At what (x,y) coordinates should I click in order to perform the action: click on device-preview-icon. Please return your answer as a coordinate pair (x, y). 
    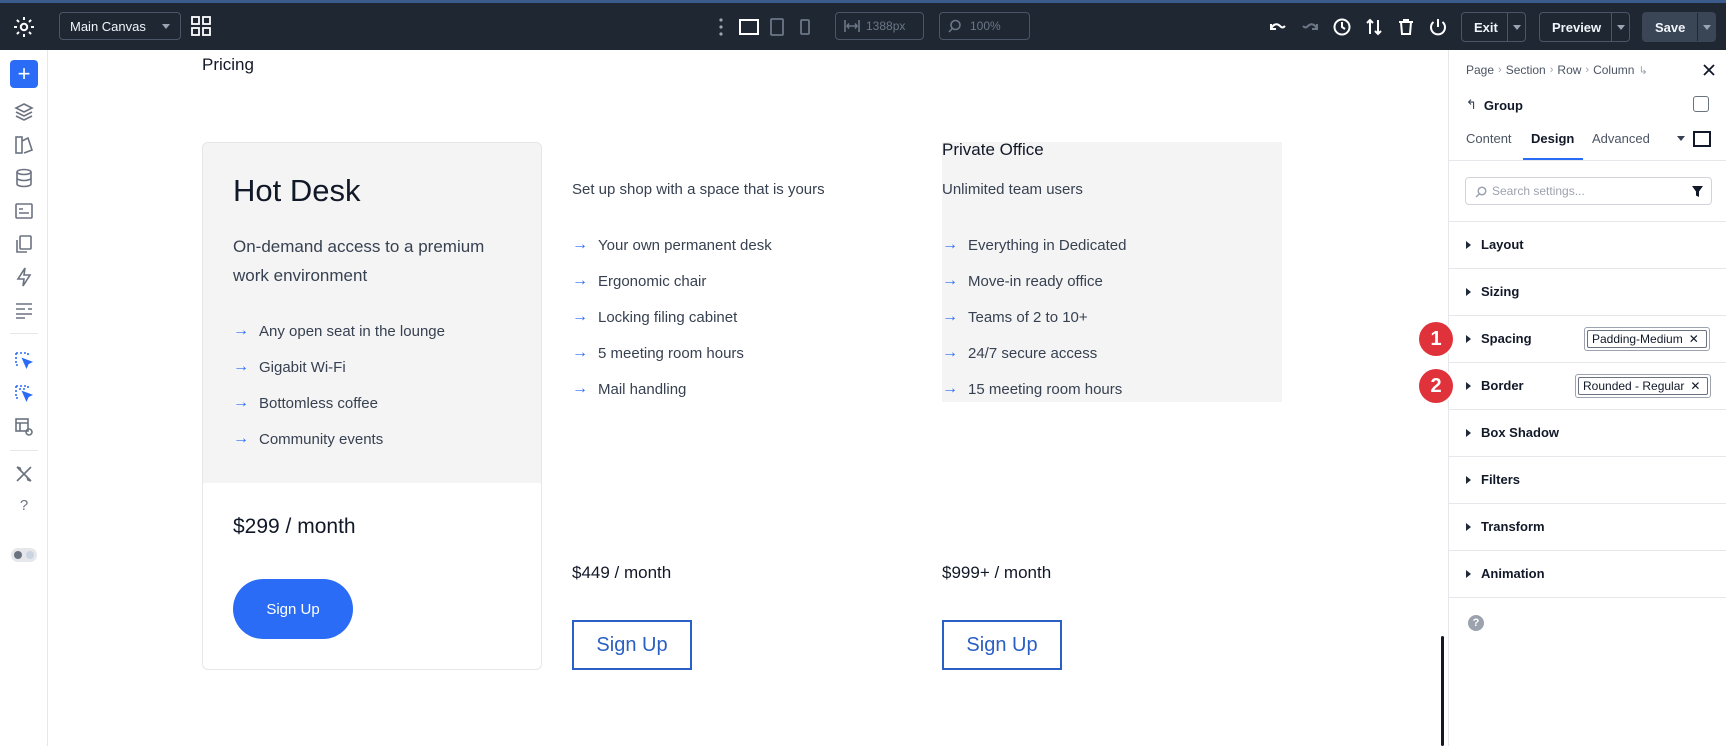
    Looking at the image, I should click on (1702, 139).